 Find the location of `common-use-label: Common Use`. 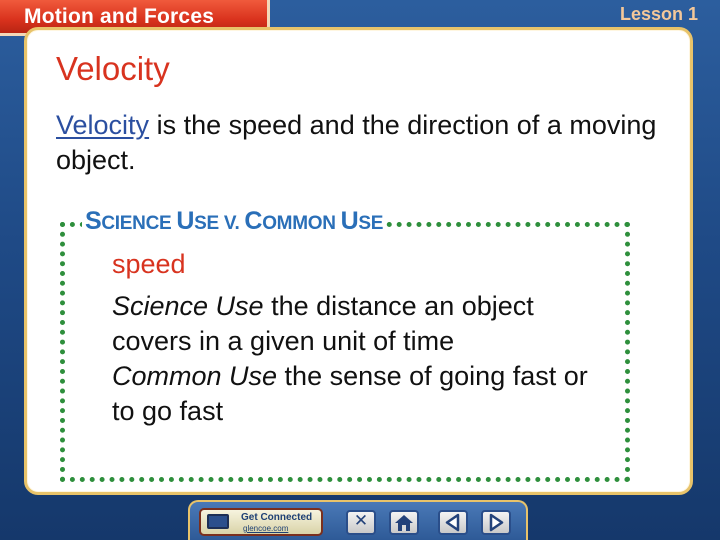

common-use-label: Common Use is located at coordinates (195, 376).